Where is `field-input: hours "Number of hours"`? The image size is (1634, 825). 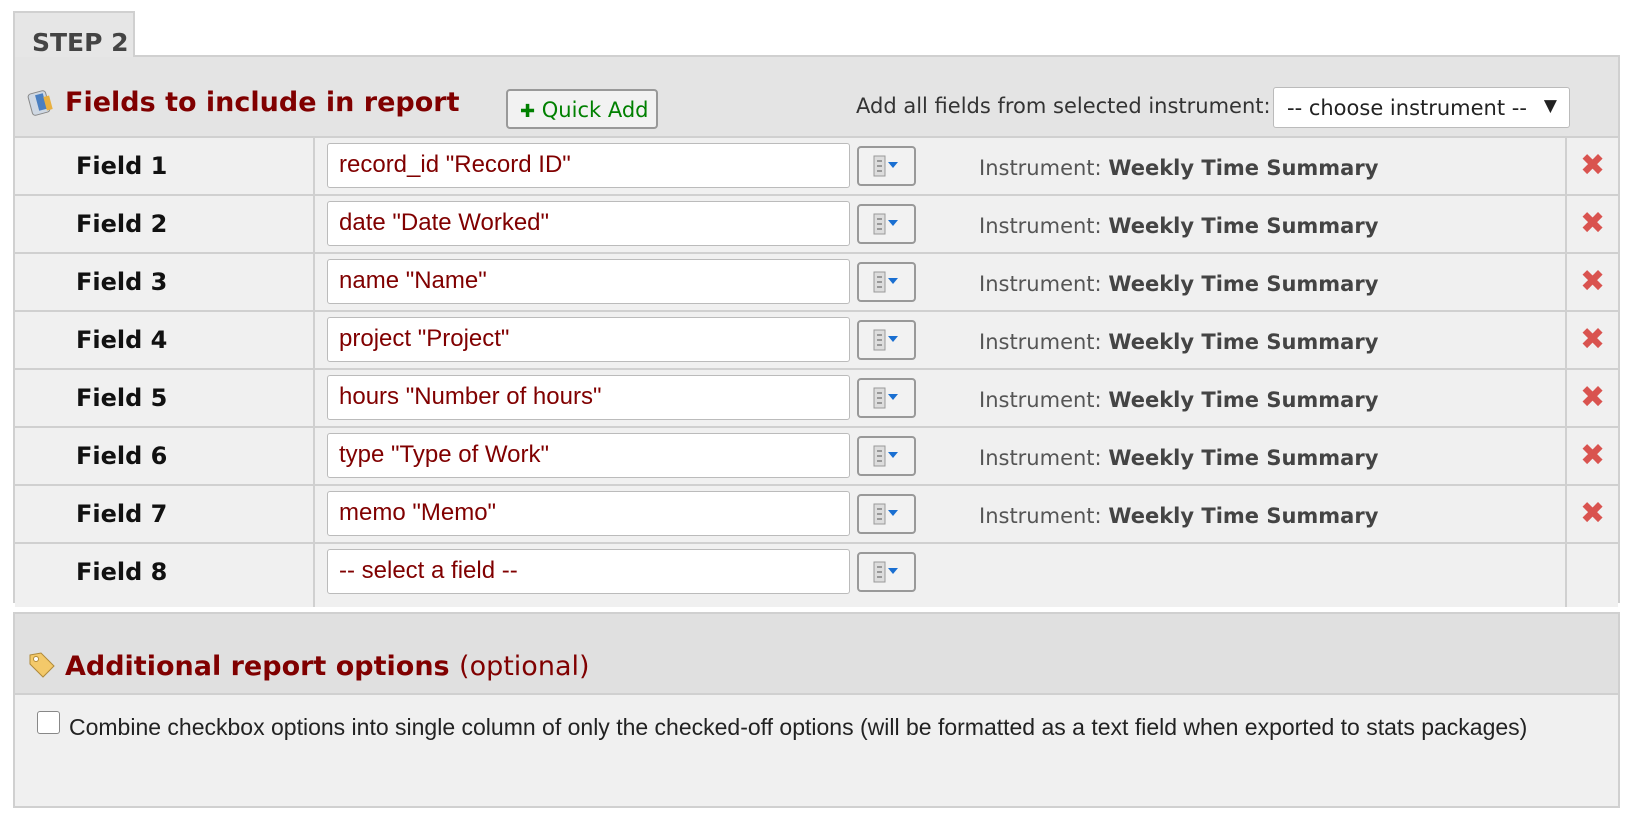 field-input: hours "Number of hours" is located at coordinates (588, 397).